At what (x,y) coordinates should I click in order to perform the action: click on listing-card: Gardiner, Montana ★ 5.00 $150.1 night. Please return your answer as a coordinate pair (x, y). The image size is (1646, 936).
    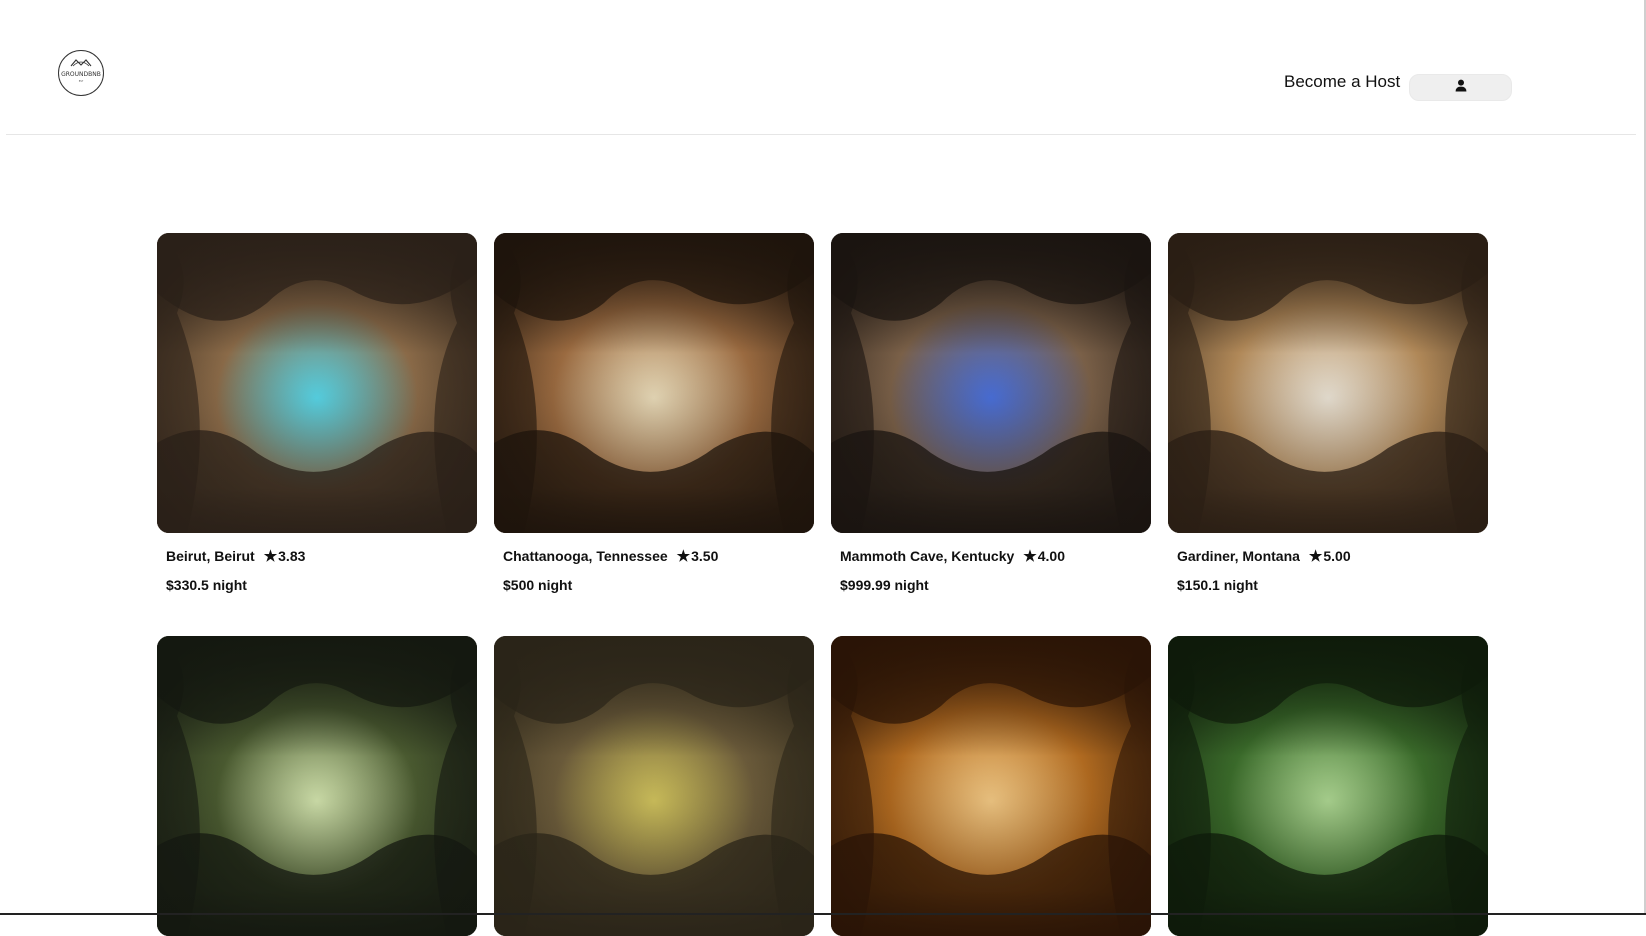
    Looking at the image, I should click on (1328, 413).